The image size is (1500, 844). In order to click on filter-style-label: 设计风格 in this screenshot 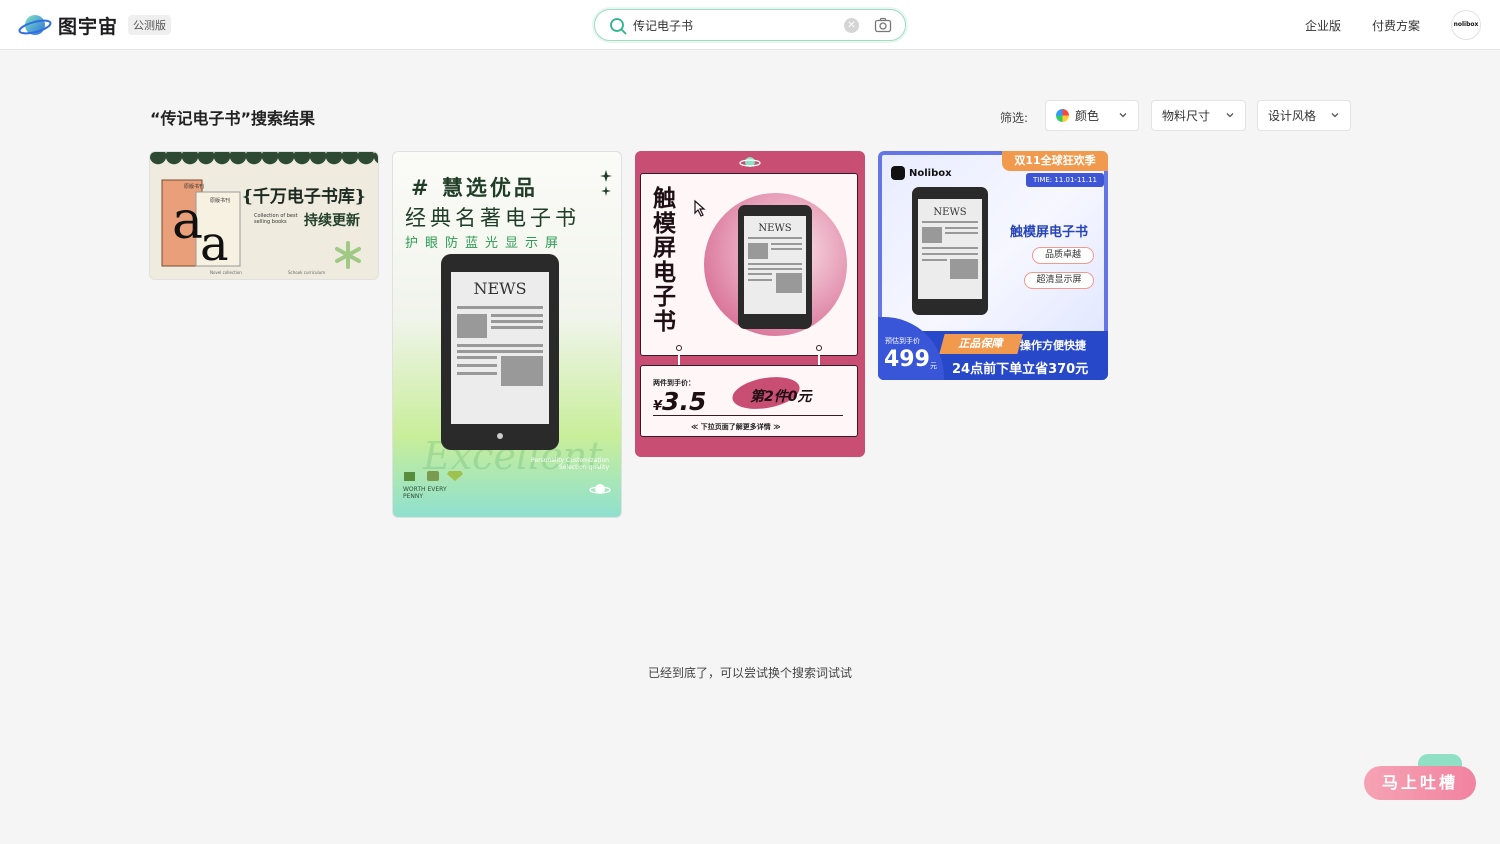, I will do `click(1292, 116)`.